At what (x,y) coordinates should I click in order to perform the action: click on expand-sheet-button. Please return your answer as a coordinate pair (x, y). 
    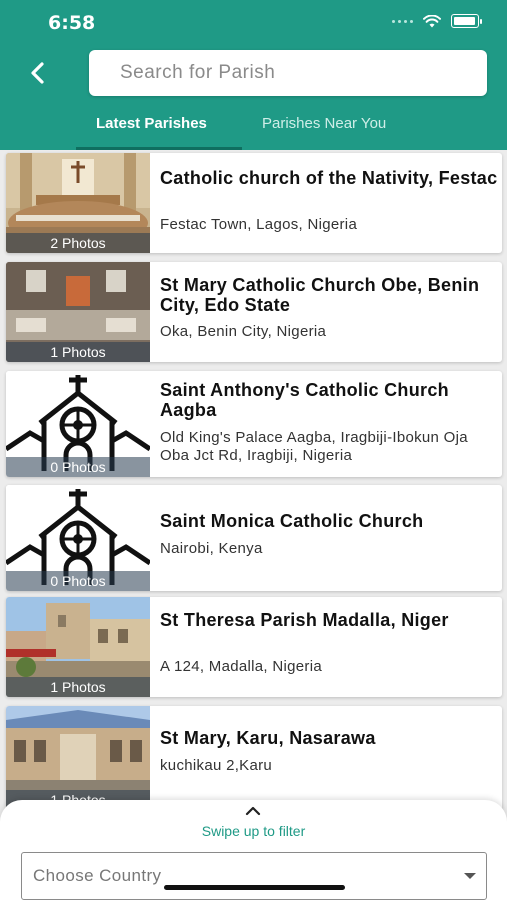
    Looking at the image, I should click on (253, 813).